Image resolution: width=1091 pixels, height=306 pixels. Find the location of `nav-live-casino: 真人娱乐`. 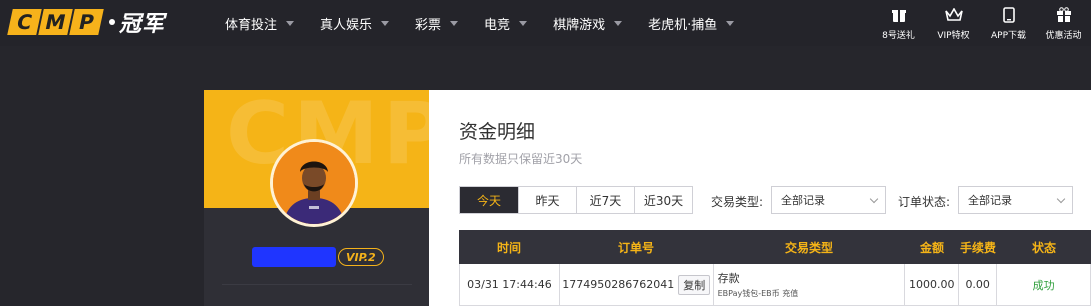

nav-live-casino: 真人娱乐 is located at coordinates (355, 23).